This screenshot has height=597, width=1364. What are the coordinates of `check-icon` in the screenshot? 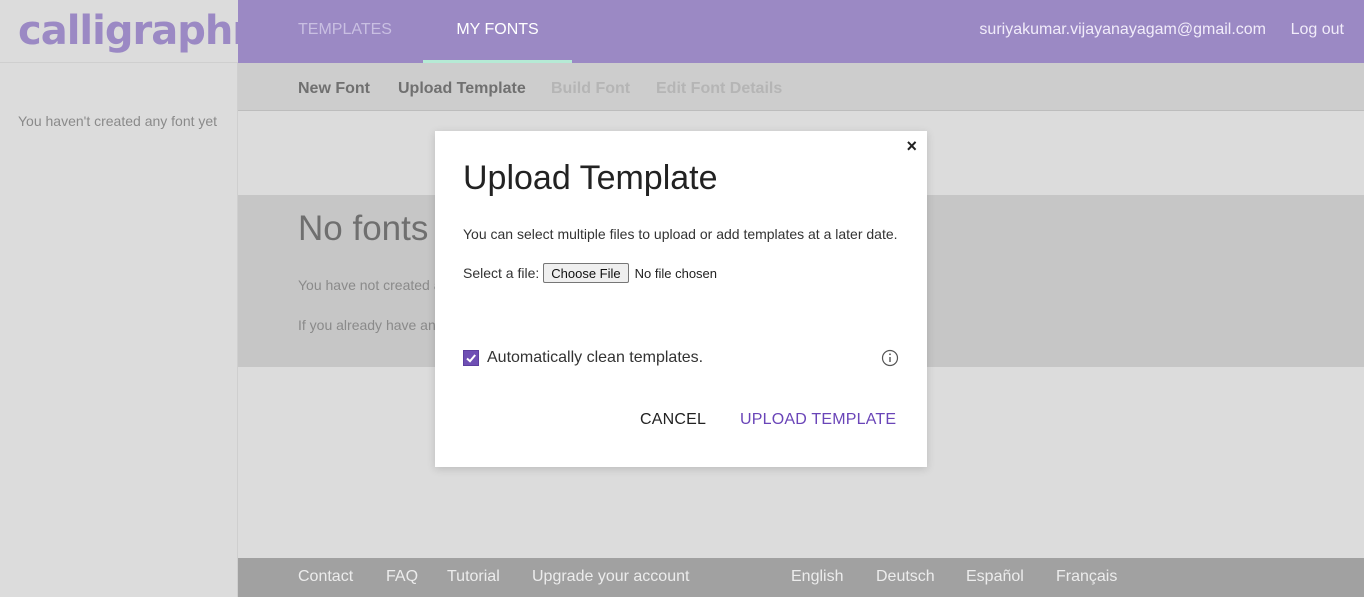 It's located at (471, 358).